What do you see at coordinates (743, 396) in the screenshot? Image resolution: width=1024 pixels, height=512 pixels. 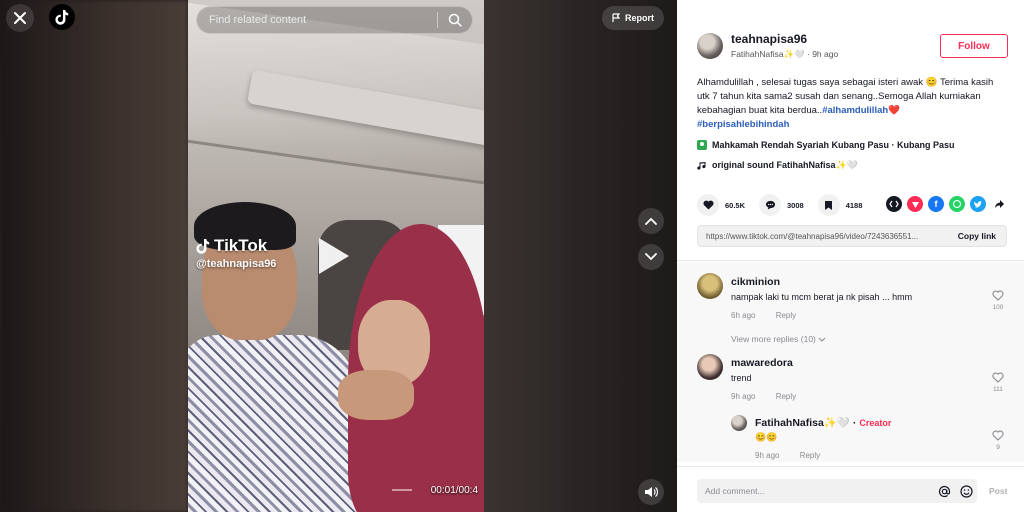 I see `comment-time: 9h ago` at bounding box center [743, 396].